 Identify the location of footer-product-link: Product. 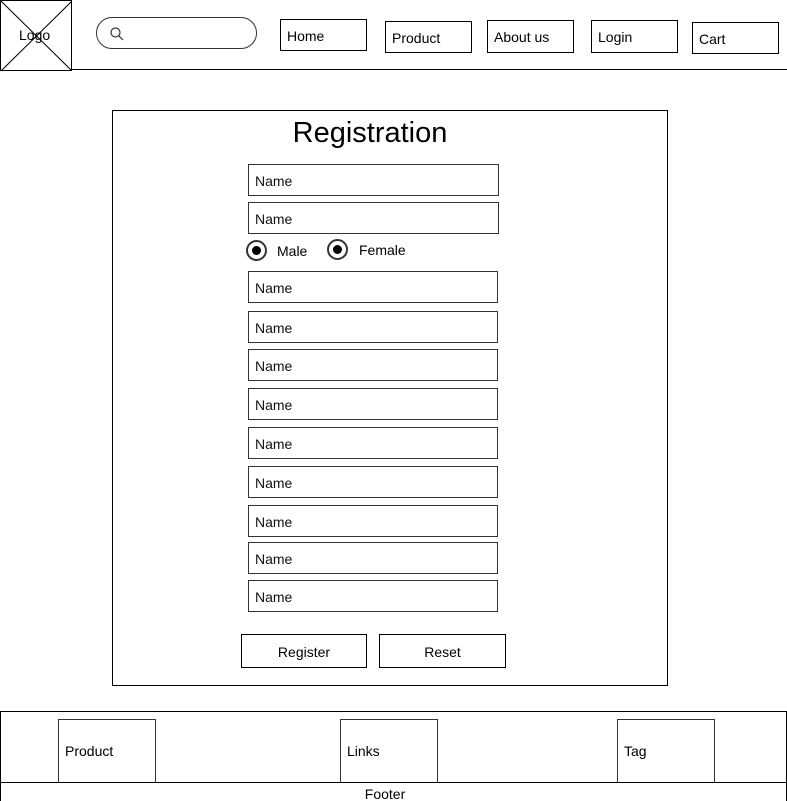
(107, 751).